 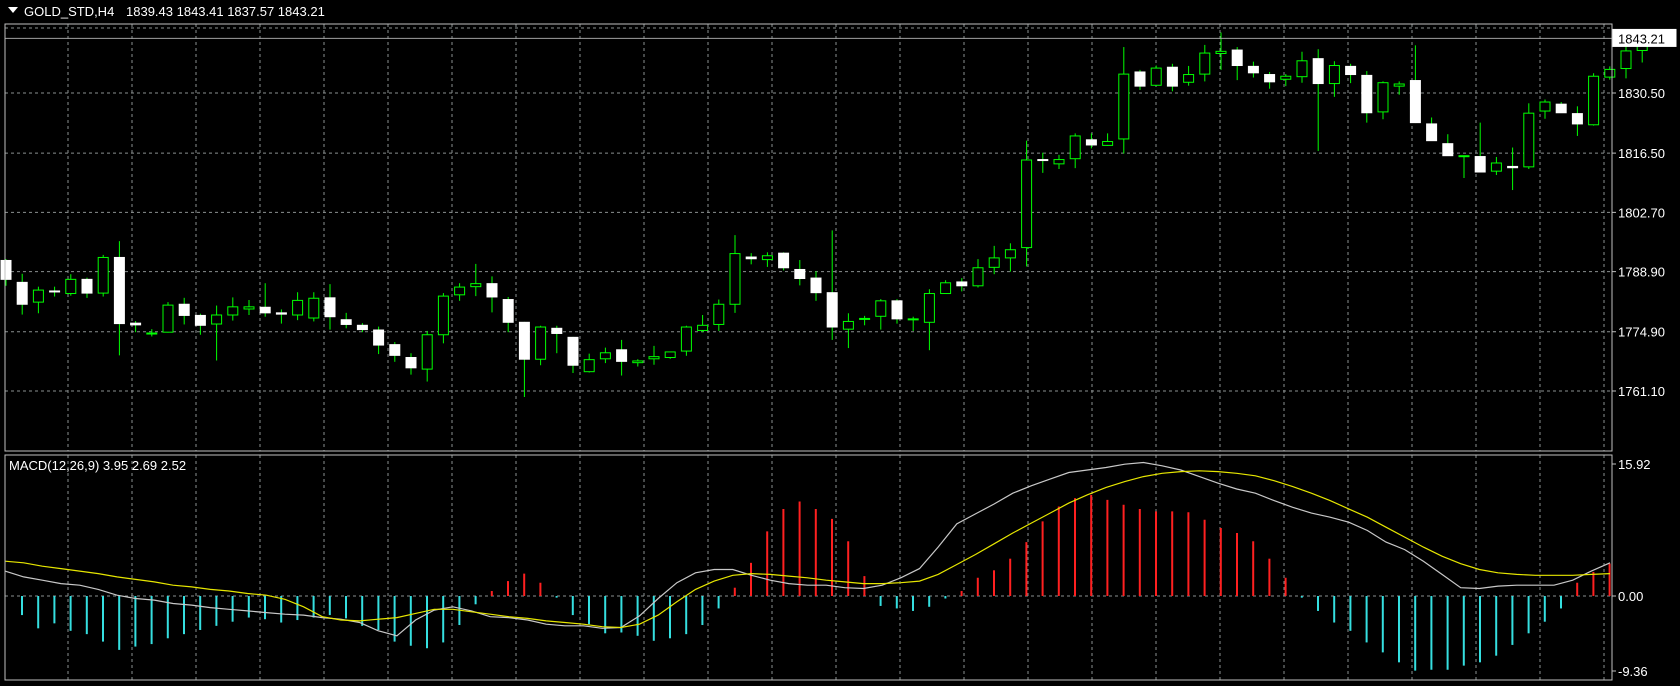 What do you see at coordinates (97, 465) in the screenshot?
I see `macd-label: MACD(12,26,9) 3.95 2.69 2.52` at bounding box center [97, 465].